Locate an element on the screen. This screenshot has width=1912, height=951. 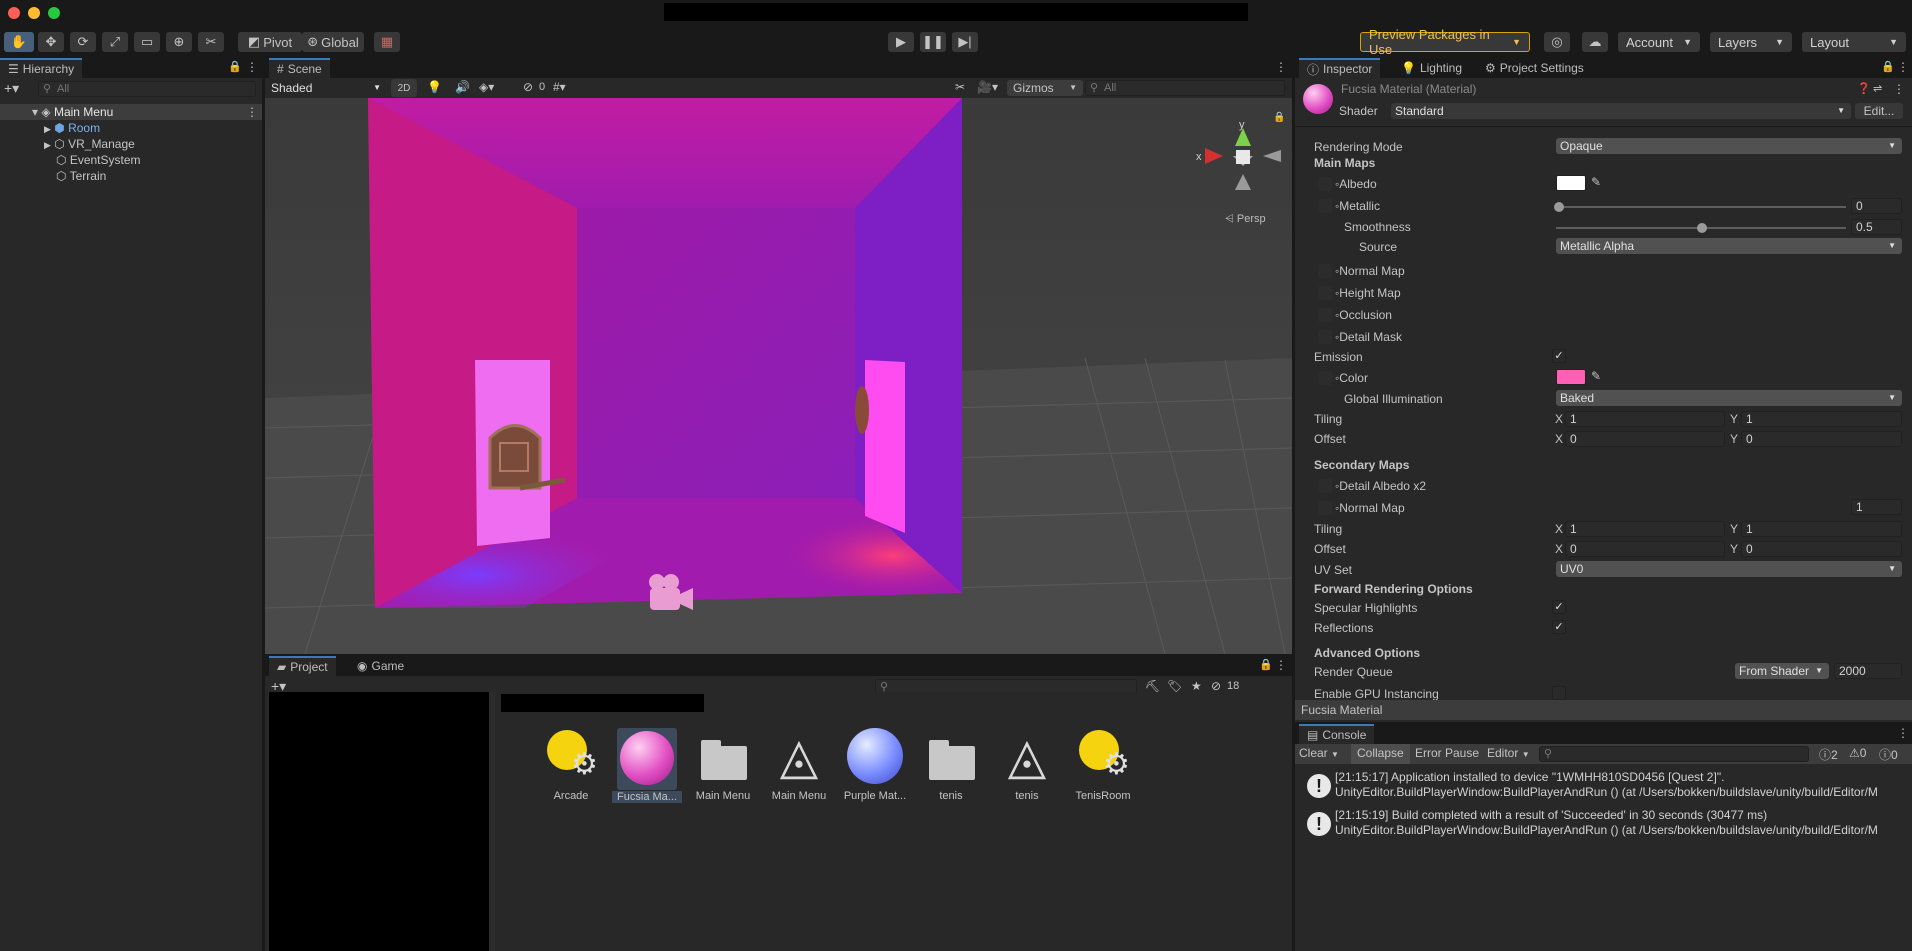
uv-set-dropdown: UV0 ▼ is located at coordinates (1729, 569).